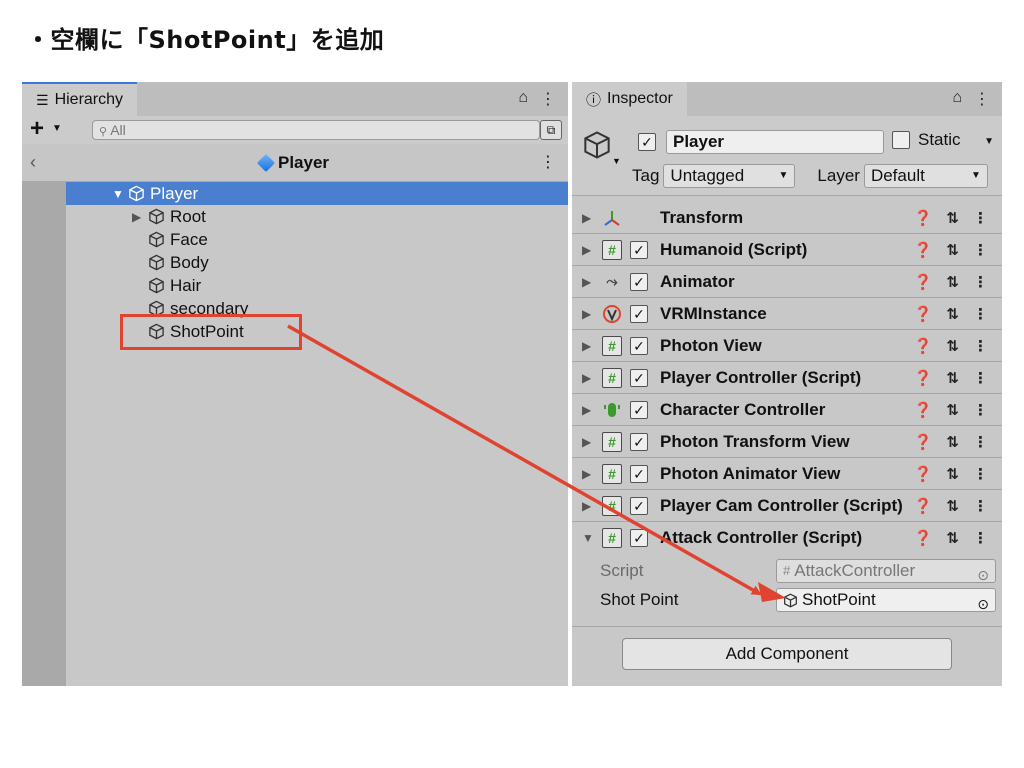  Describe the element at coordinates (983, 604) in the screenshot. I see `object-picker-icon: ⊙` at that location.